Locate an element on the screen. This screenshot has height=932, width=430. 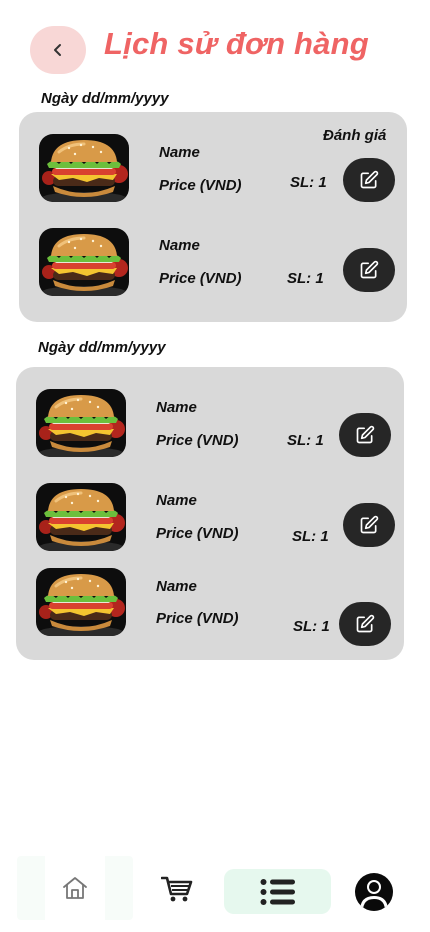
home-icon is located at coordinates (75, 888).